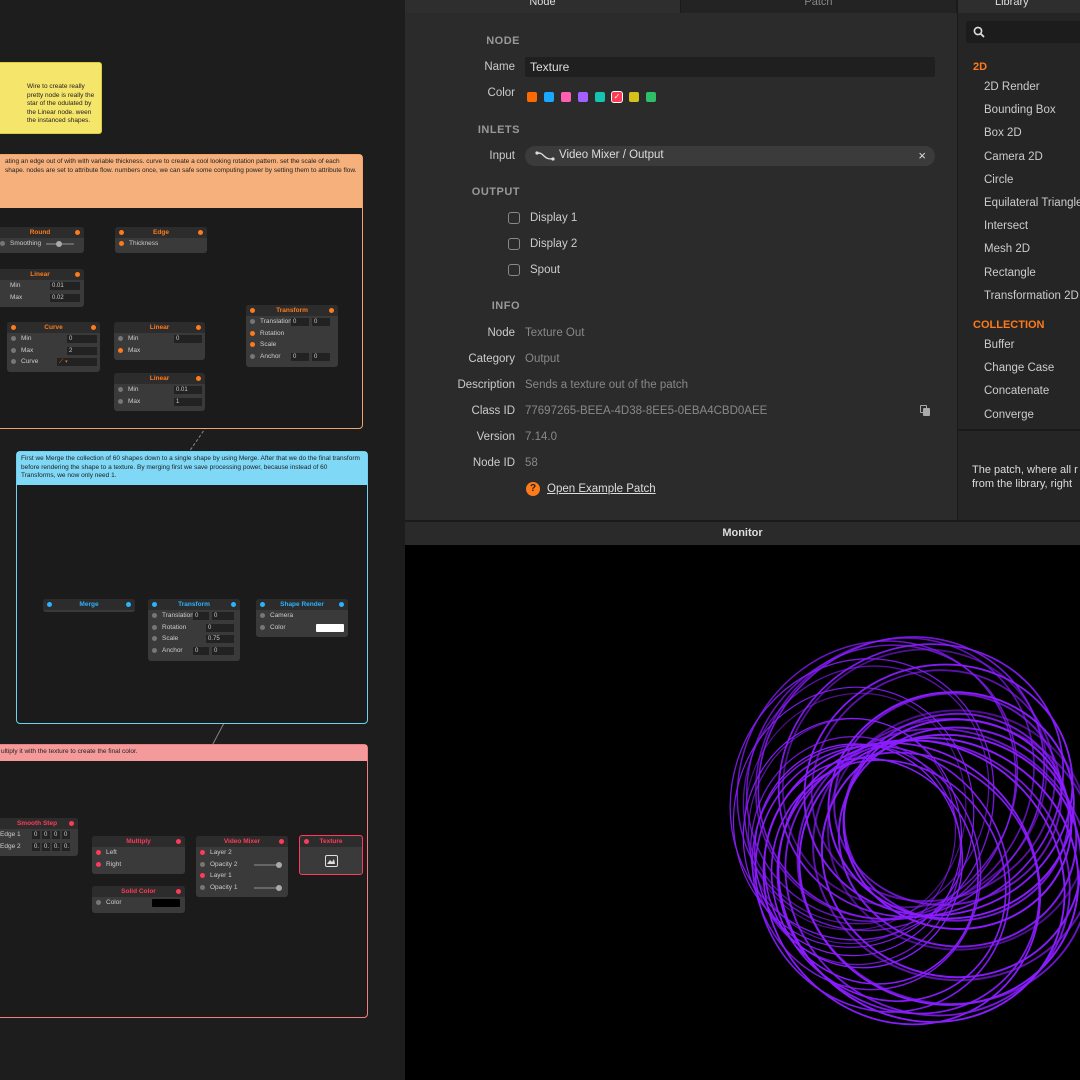  I want to click on node-smooth-step: Smooth Step Edge 10000 Edge 2 0. 0. 0. 0., so click(39, 837).